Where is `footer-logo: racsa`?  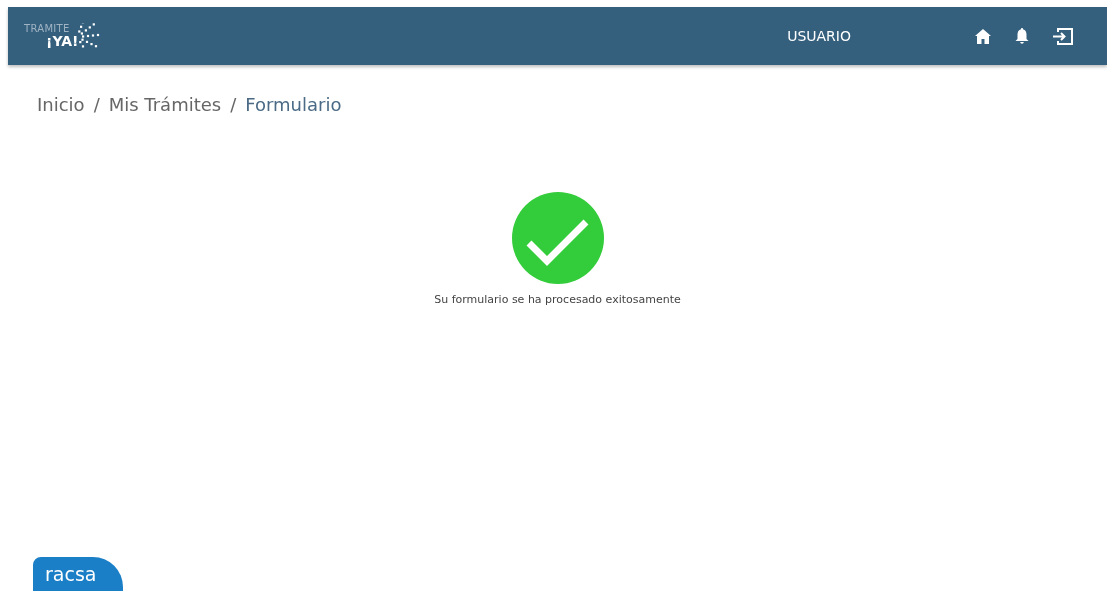
footer-logo: racsa is located at coordinates (78, 573).